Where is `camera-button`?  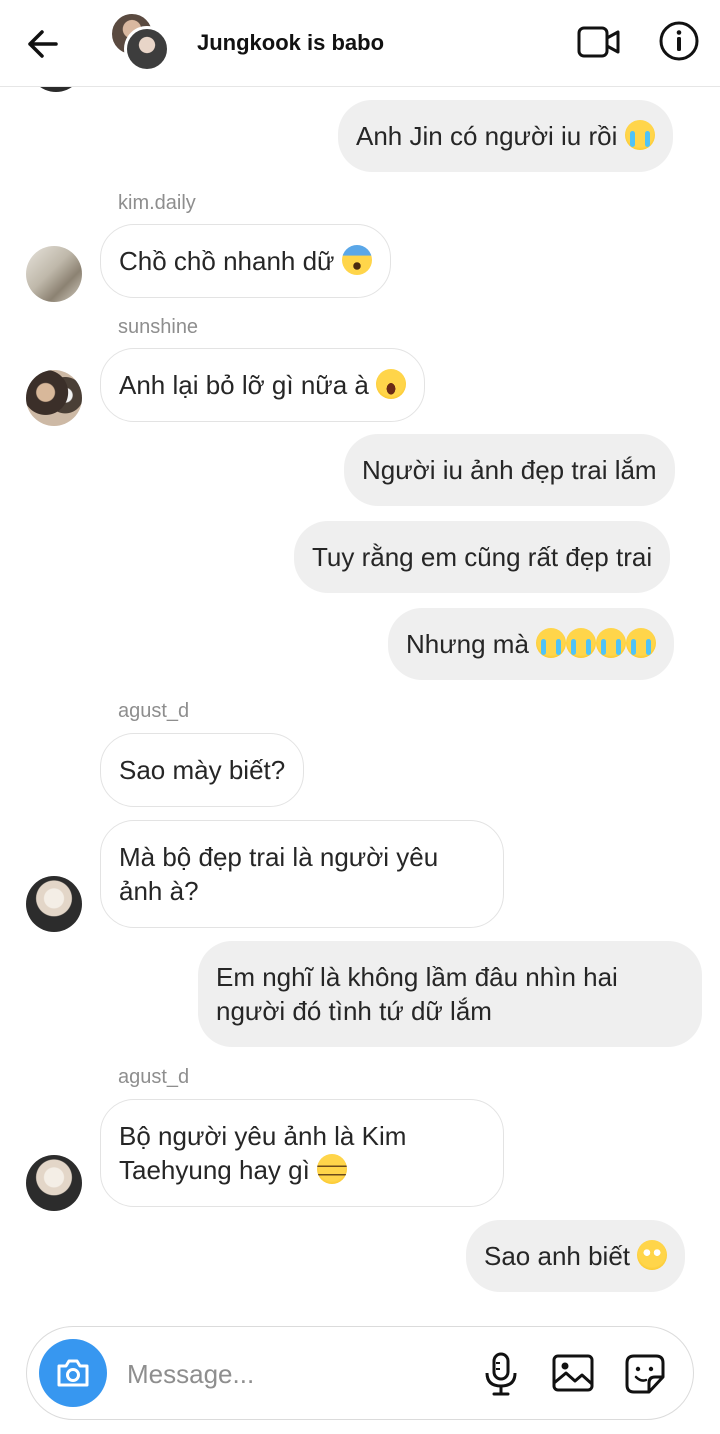 camera-button is located at coordinates (73, 1373).